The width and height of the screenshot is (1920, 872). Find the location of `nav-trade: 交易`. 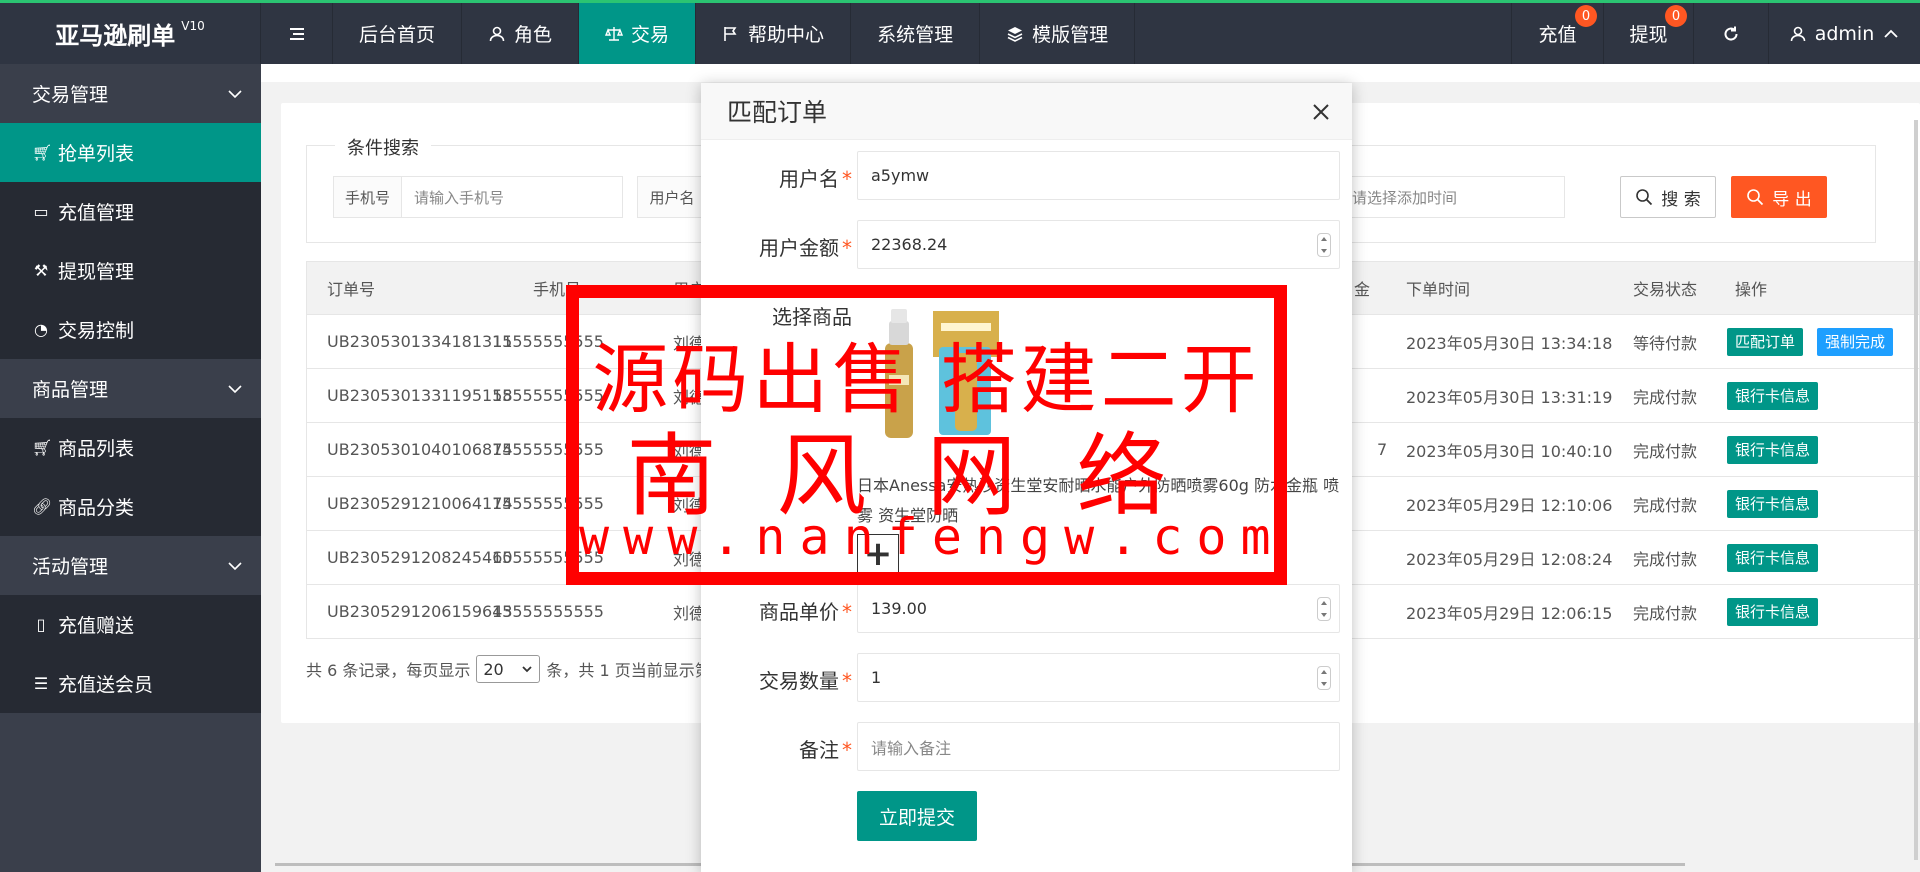

nav-trade: 交易 is located at coordinates (638, 33).